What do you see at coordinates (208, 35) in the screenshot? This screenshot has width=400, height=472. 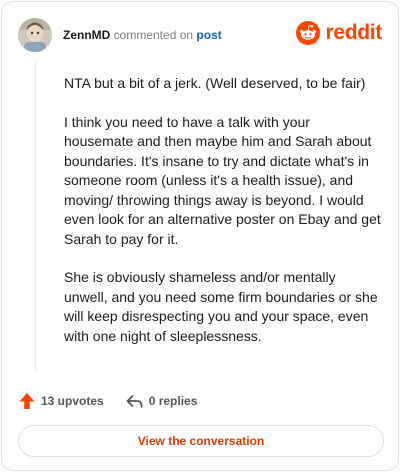 I see `post-link: post` at bounding box center [208, 35].